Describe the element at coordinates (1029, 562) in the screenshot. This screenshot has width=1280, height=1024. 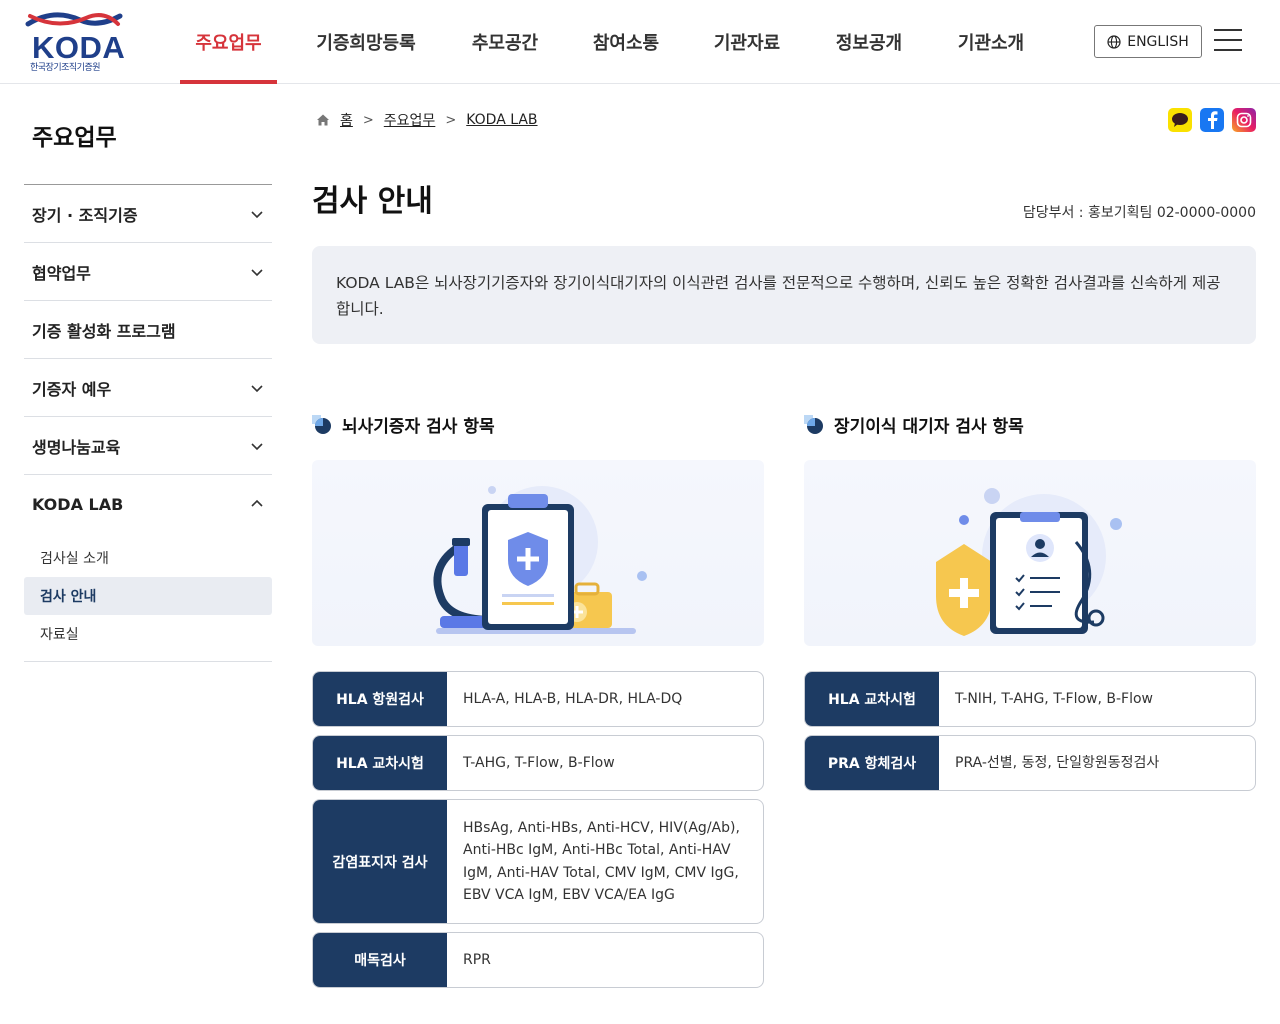
I see `shield-clipboard-illustration` at that location.